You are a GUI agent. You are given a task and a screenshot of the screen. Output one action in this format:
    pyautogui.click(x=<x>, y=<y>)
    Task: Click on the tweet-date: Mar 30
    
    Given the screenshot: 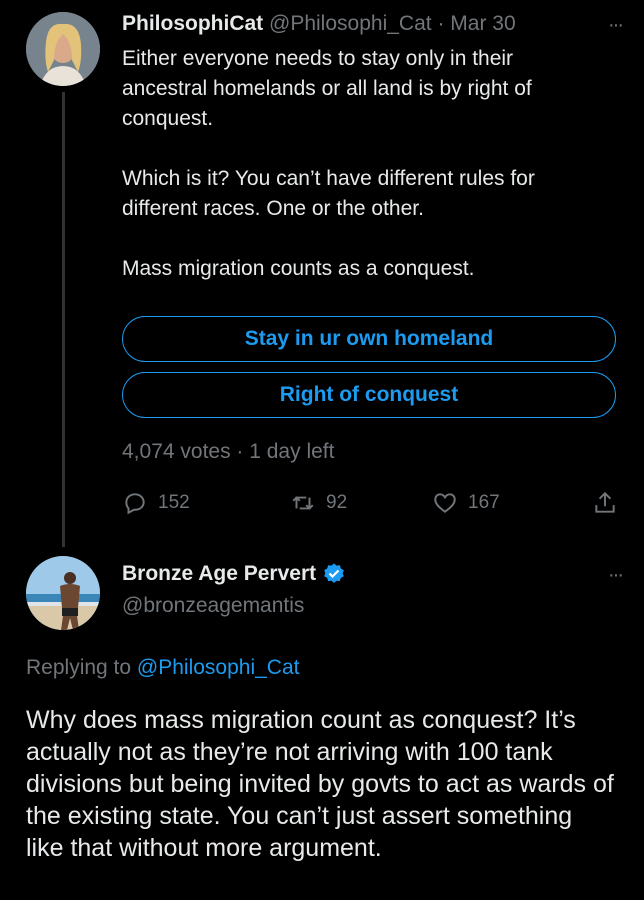 What is the action you would take?
    pyautogui.click(x=482, y=23)
    